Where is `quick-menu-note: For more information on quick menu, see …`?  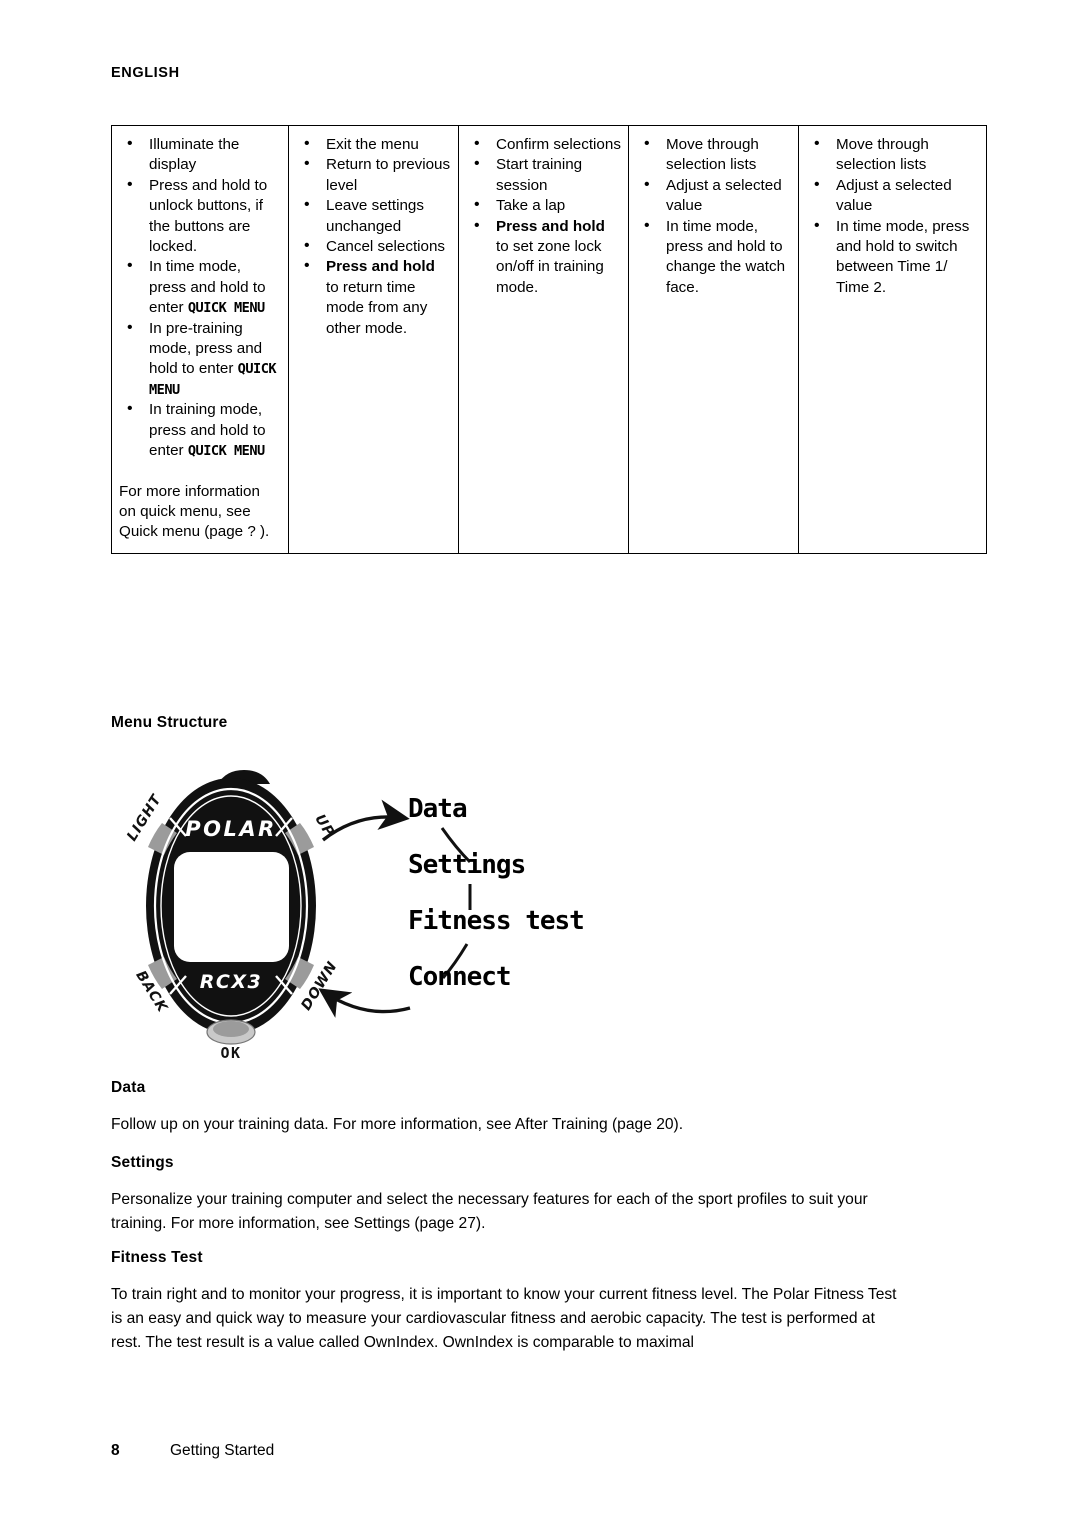 quick-menu-note: For more information on quick menu, see … is located at coordinates (194, 511).